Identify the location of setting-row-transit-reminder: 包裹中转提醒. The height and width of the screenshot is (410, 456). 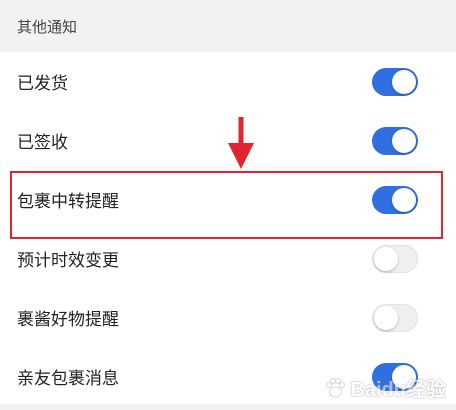
(228, 199).